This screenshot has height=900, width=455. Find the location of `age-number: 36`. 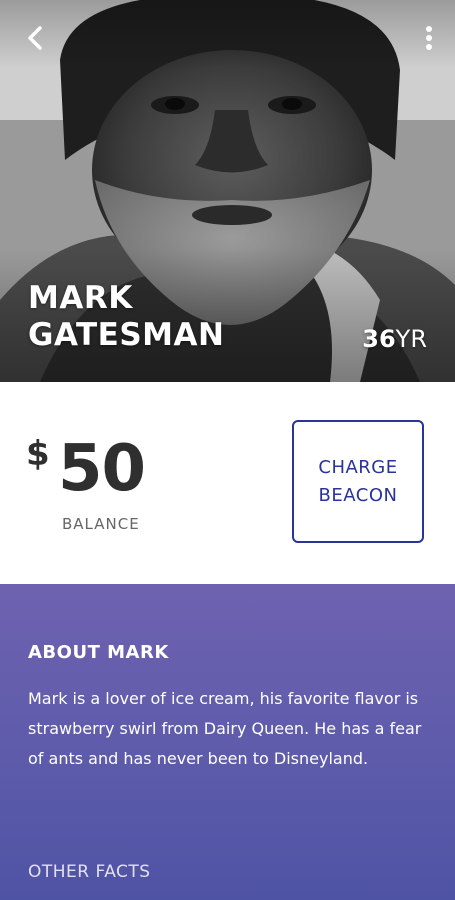

age-number: 36 is located at coordinates (379, 339).